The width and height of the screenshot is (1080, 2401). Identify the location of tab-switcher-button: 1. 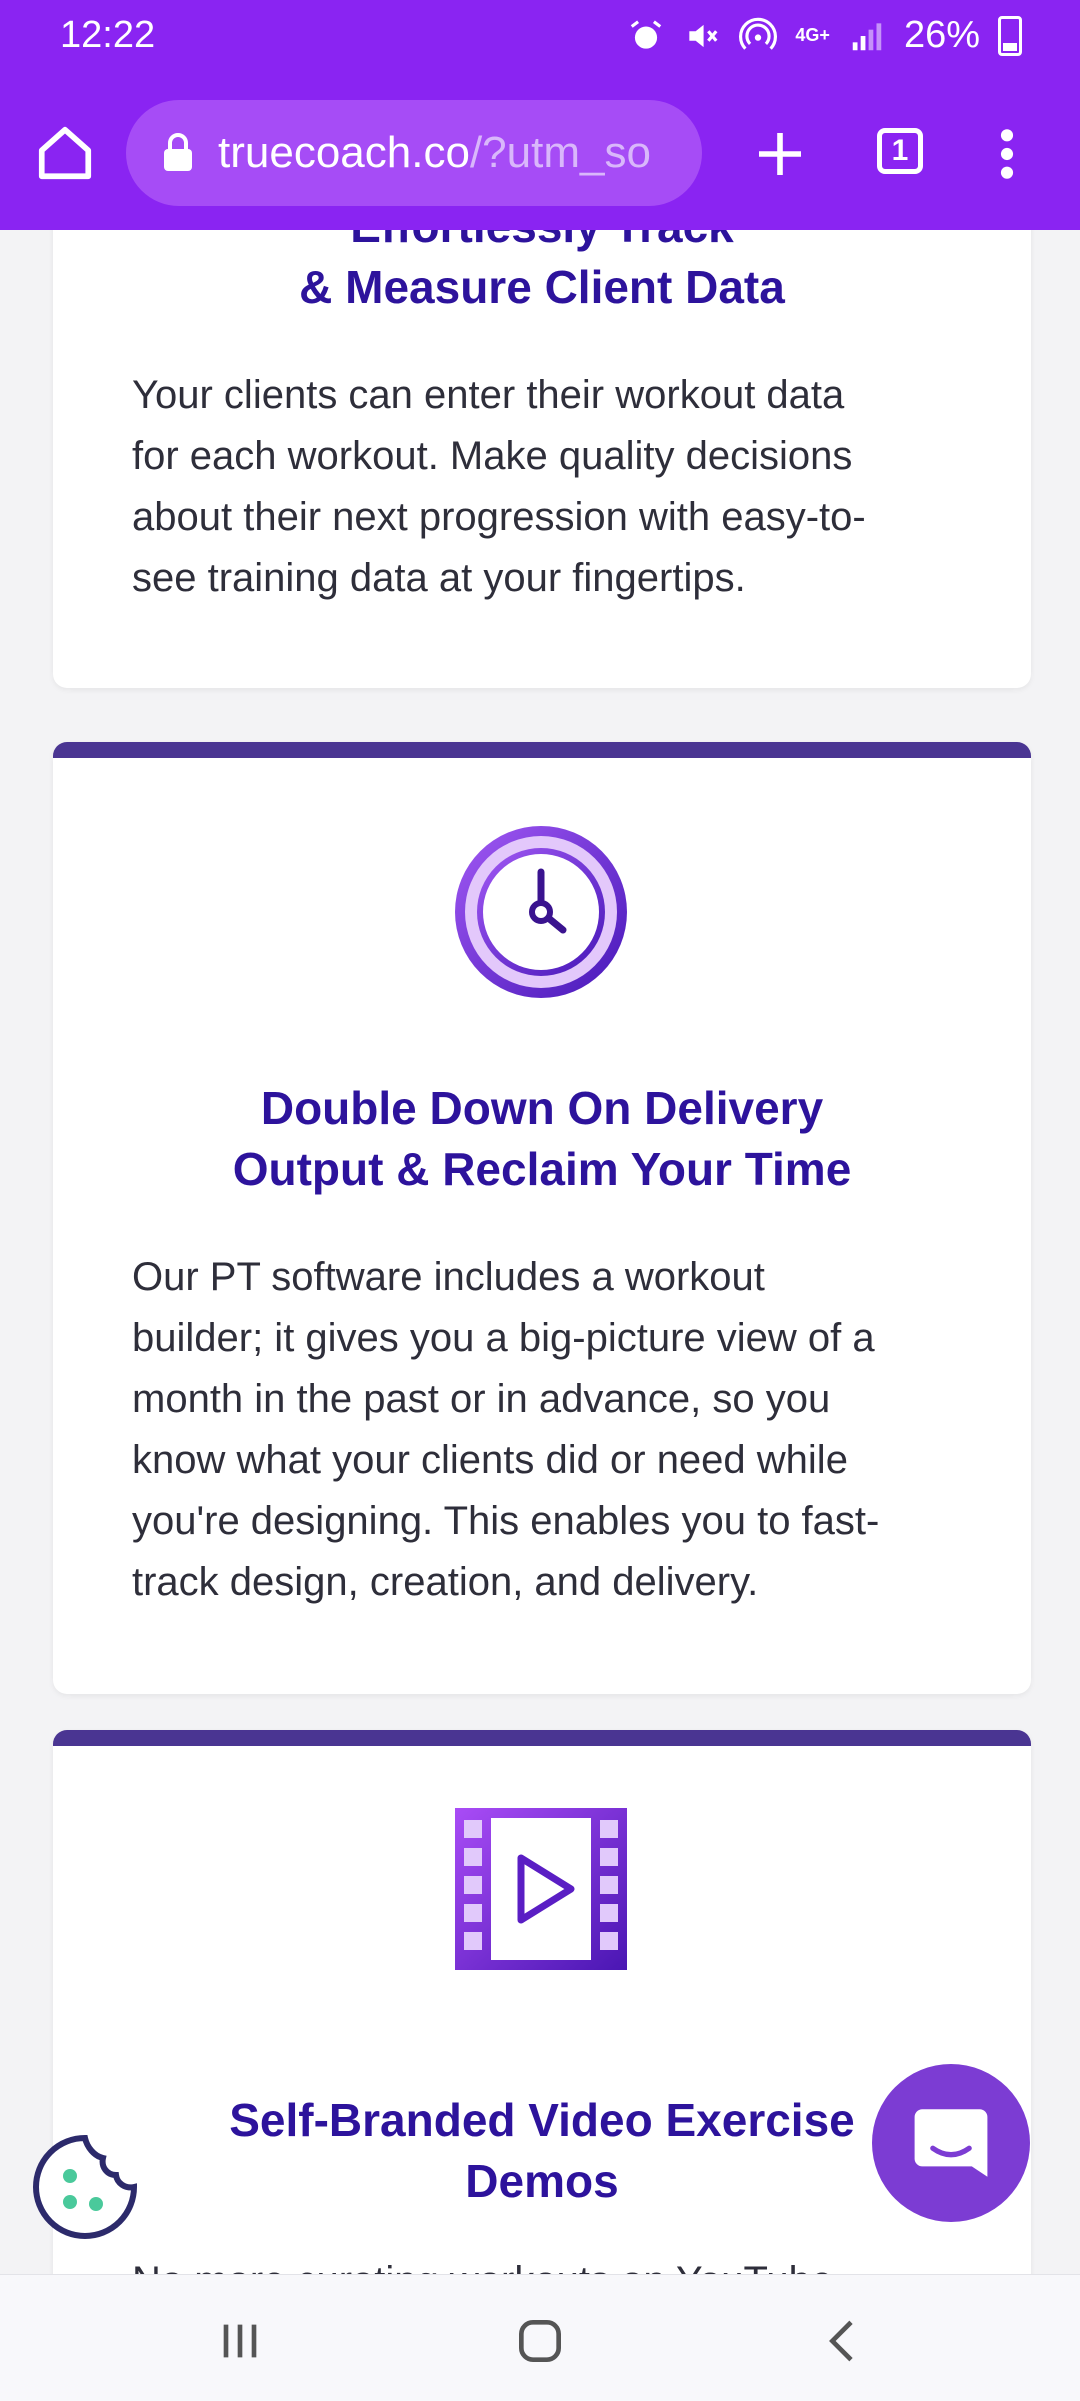
(900, 151).